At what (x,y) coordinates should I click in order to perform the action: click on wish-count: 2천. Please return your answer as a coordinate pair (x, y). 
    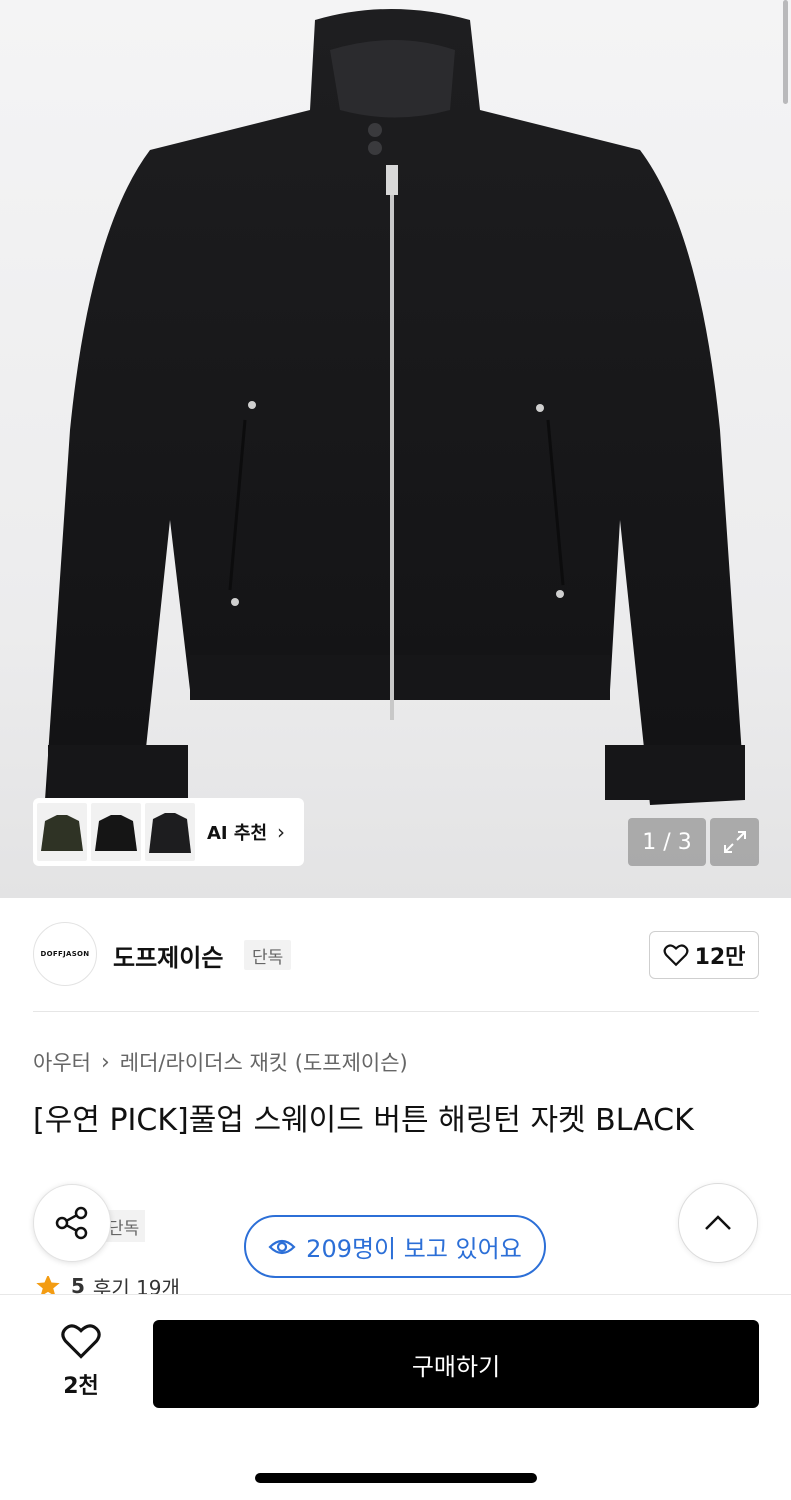
    Looking at the image, I should click on (81, 1386).